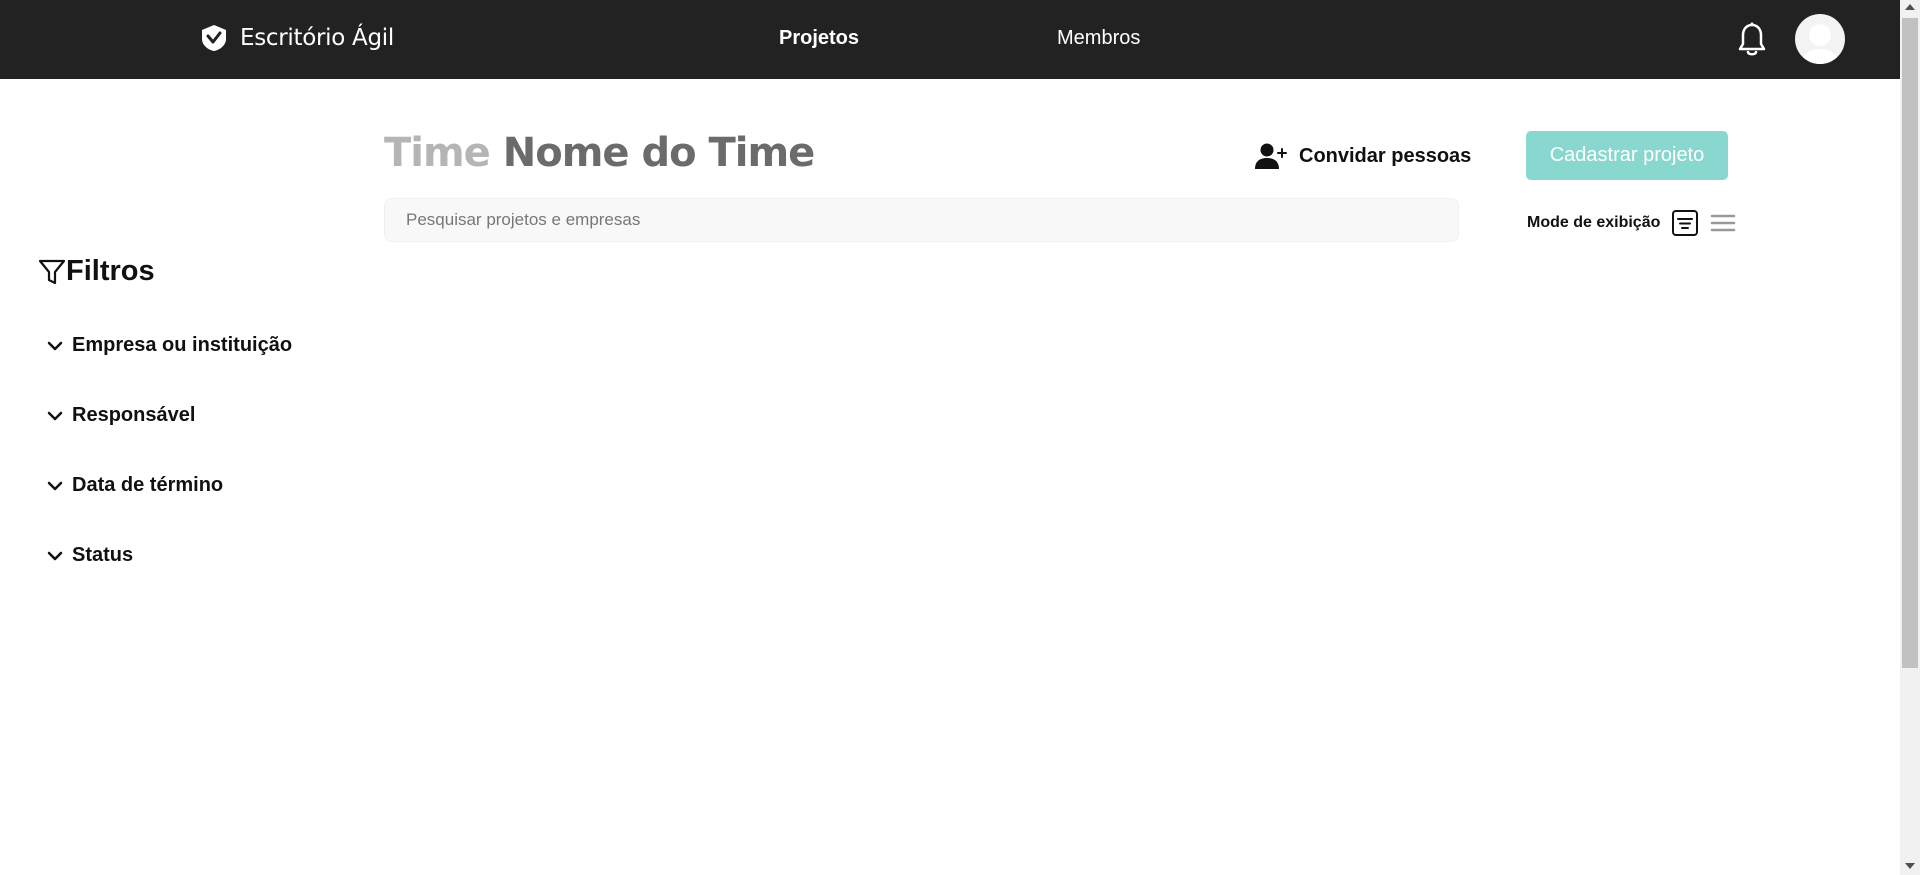 The image size is (1920, 875). Describe the element at coordinates (52, 271) in the screenshot. I see `filter-funnel-icon` at that location.